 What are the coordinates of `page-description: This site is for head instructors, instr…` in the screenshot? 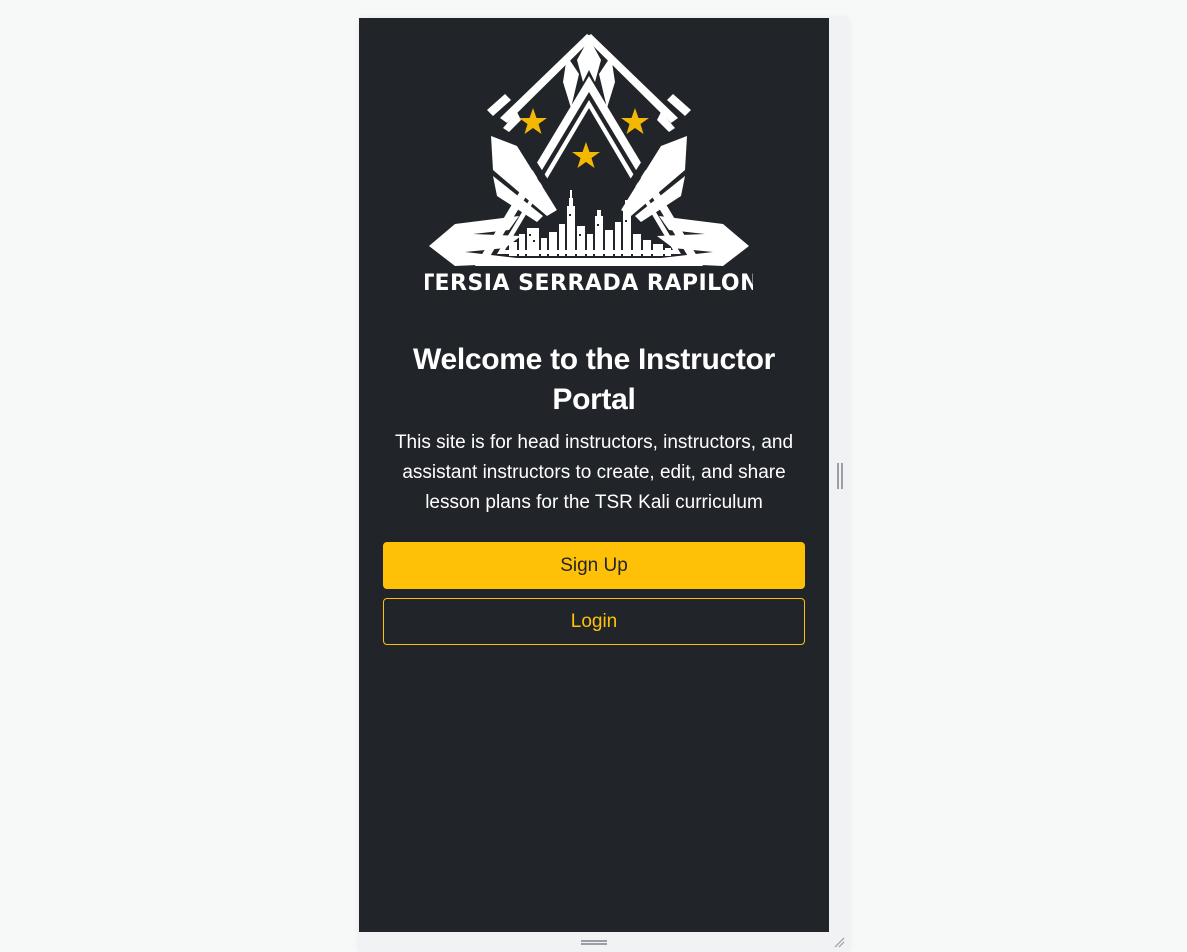 It's located at (594, 472).